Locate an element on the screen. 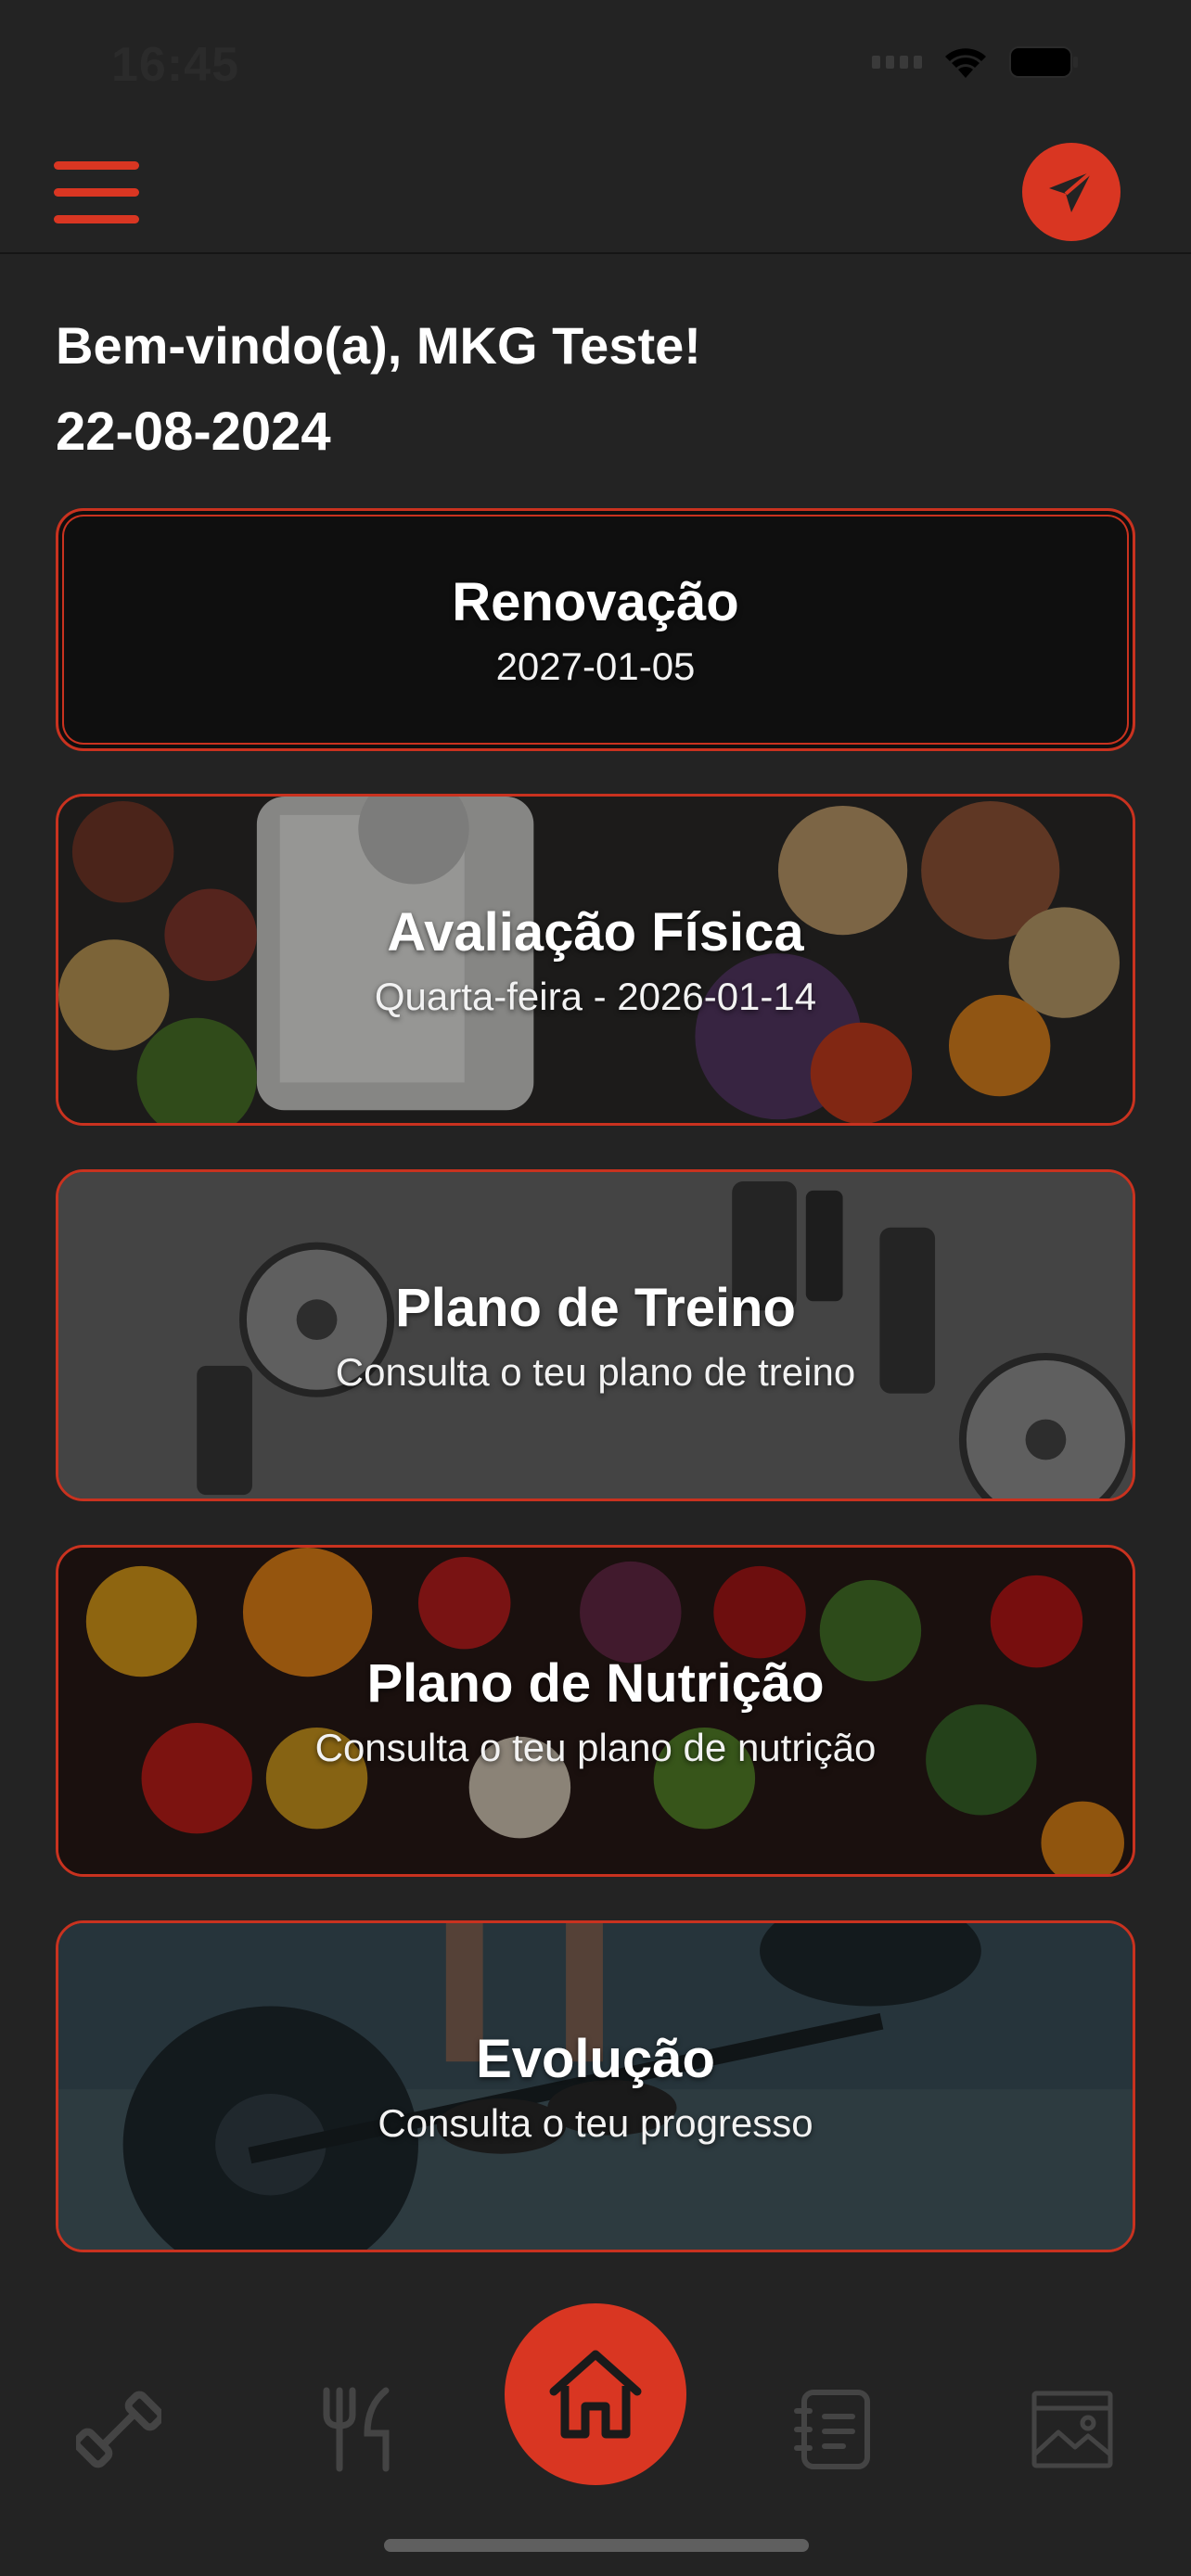 The width and height of the screenshot is (1191, 2576). current-date: 22-08-2024 is located at coordinates (193, 432).